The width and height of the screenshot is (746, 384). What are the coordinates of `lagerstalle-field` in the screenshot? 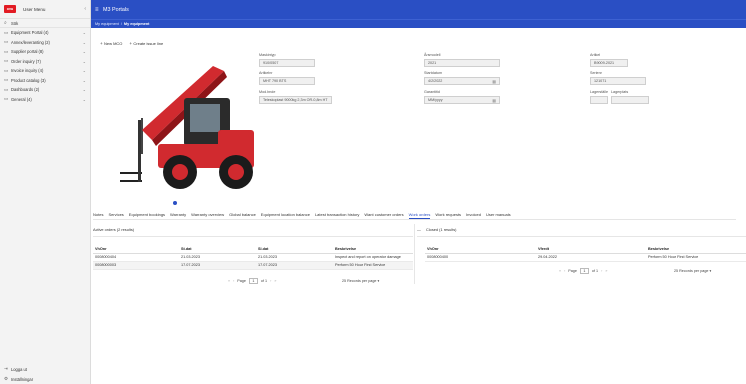 It's located at (599, 100).